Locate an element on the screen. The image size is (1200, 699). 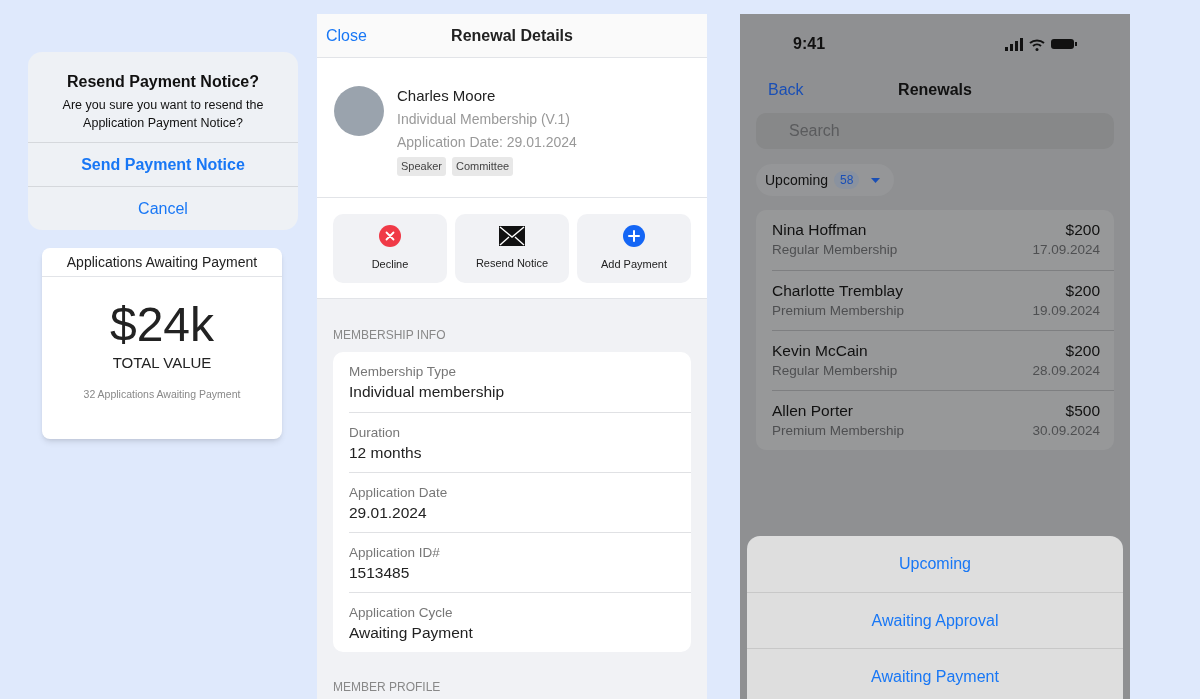
envelope-icon is located at coordinates (512, 235).